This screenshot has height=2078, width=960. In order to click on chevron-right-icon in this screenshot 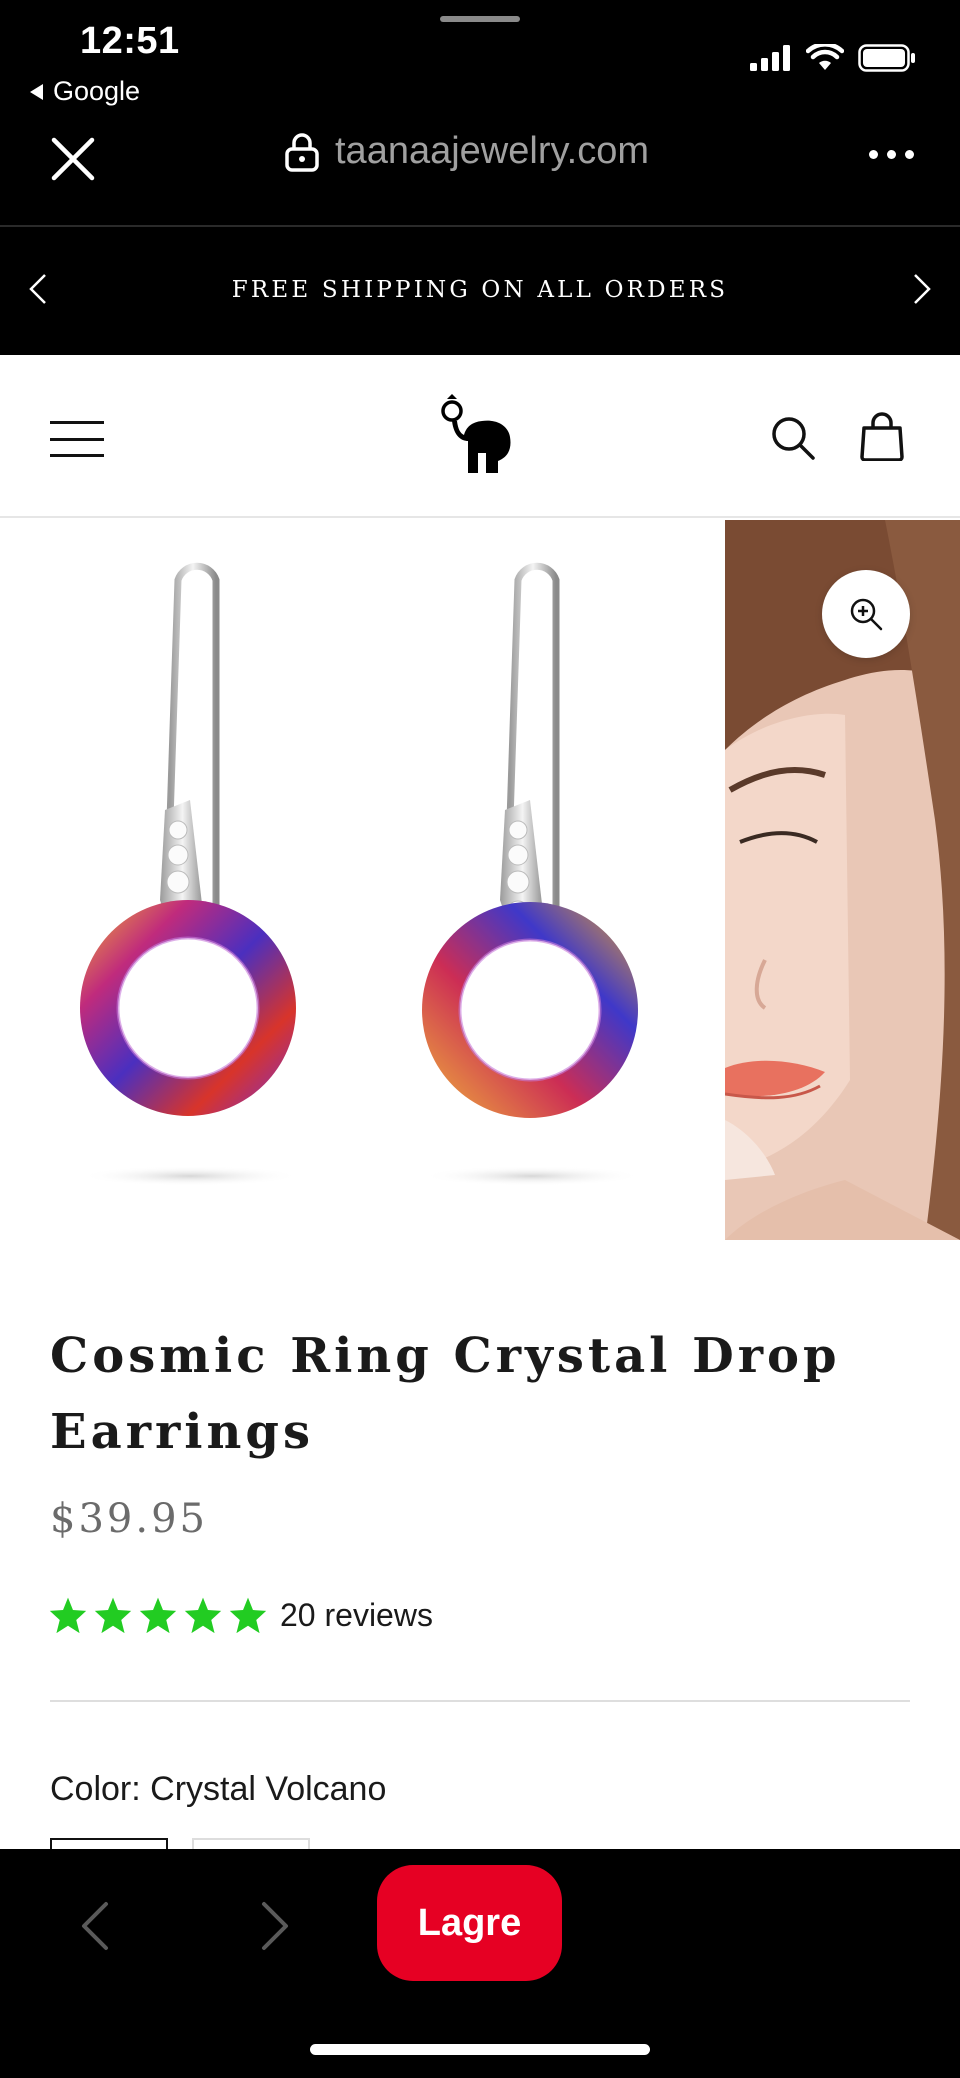, I will do `click(922, 289)`.